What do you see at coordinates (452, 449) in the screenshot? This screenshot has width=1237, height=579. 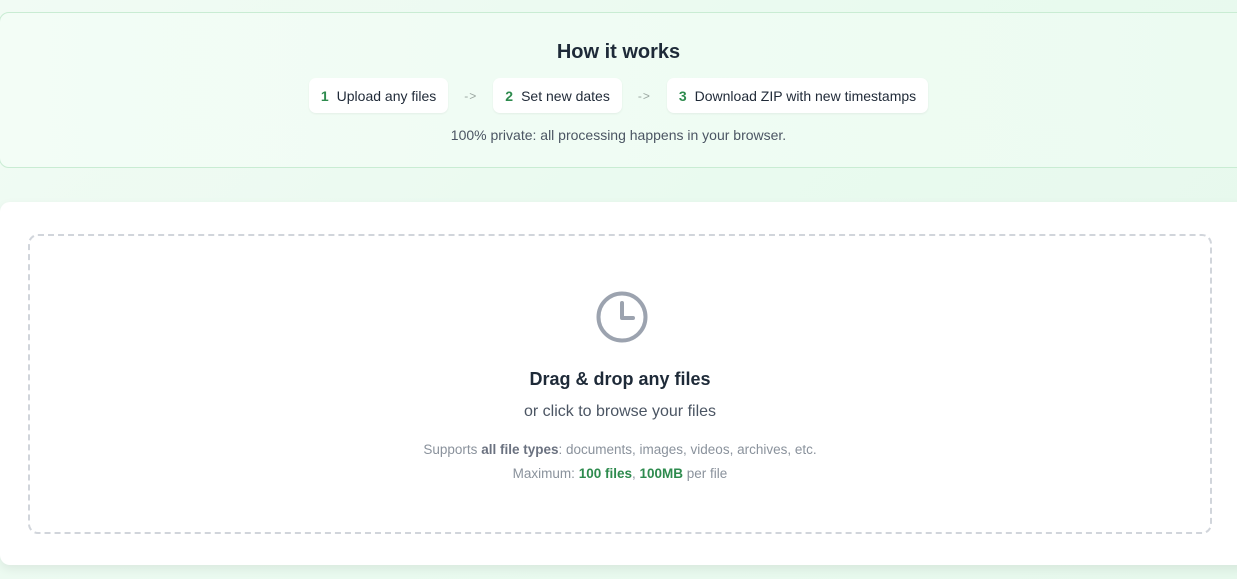 I see `supports-prefix: Supports` at bounding box center [452, 449].